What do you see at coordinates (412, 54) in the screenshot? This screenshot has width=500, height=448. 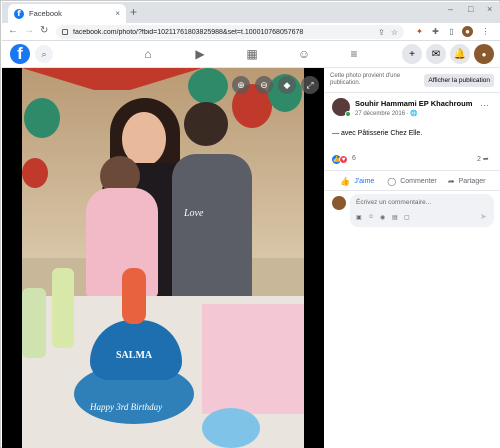 I see `create-icon: +` at bounding box center [412, 54].